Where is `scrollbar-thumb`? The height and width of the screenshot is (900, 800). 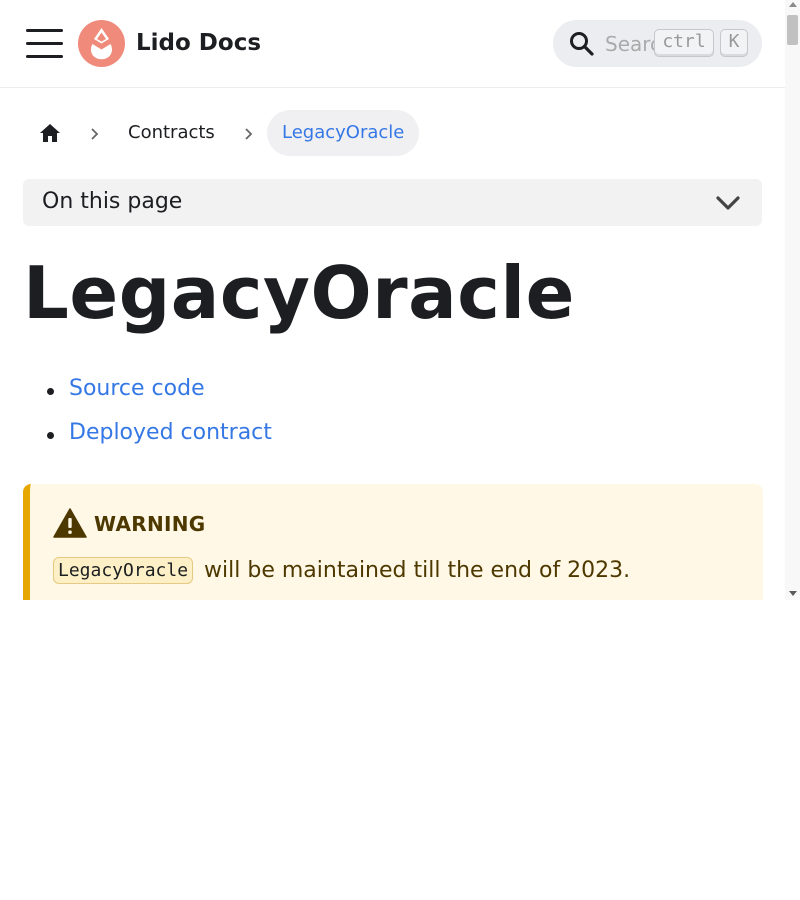
scrollbar-thumb is located at coordinates (792, 30).